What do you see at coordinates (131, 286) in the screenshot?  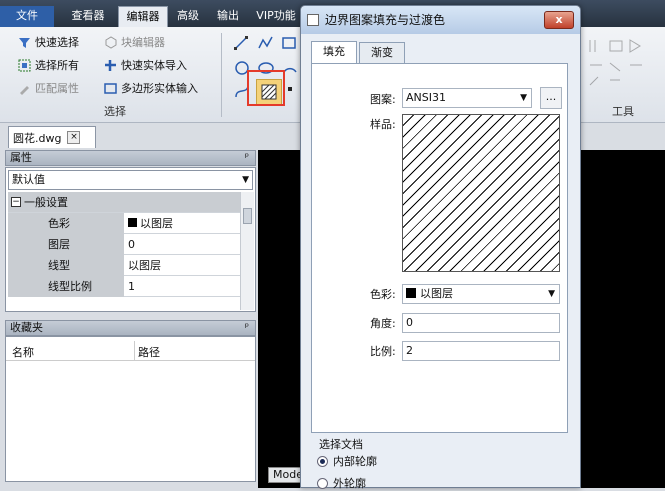 I see `property-value: 1` at bounding box center [131, 286].